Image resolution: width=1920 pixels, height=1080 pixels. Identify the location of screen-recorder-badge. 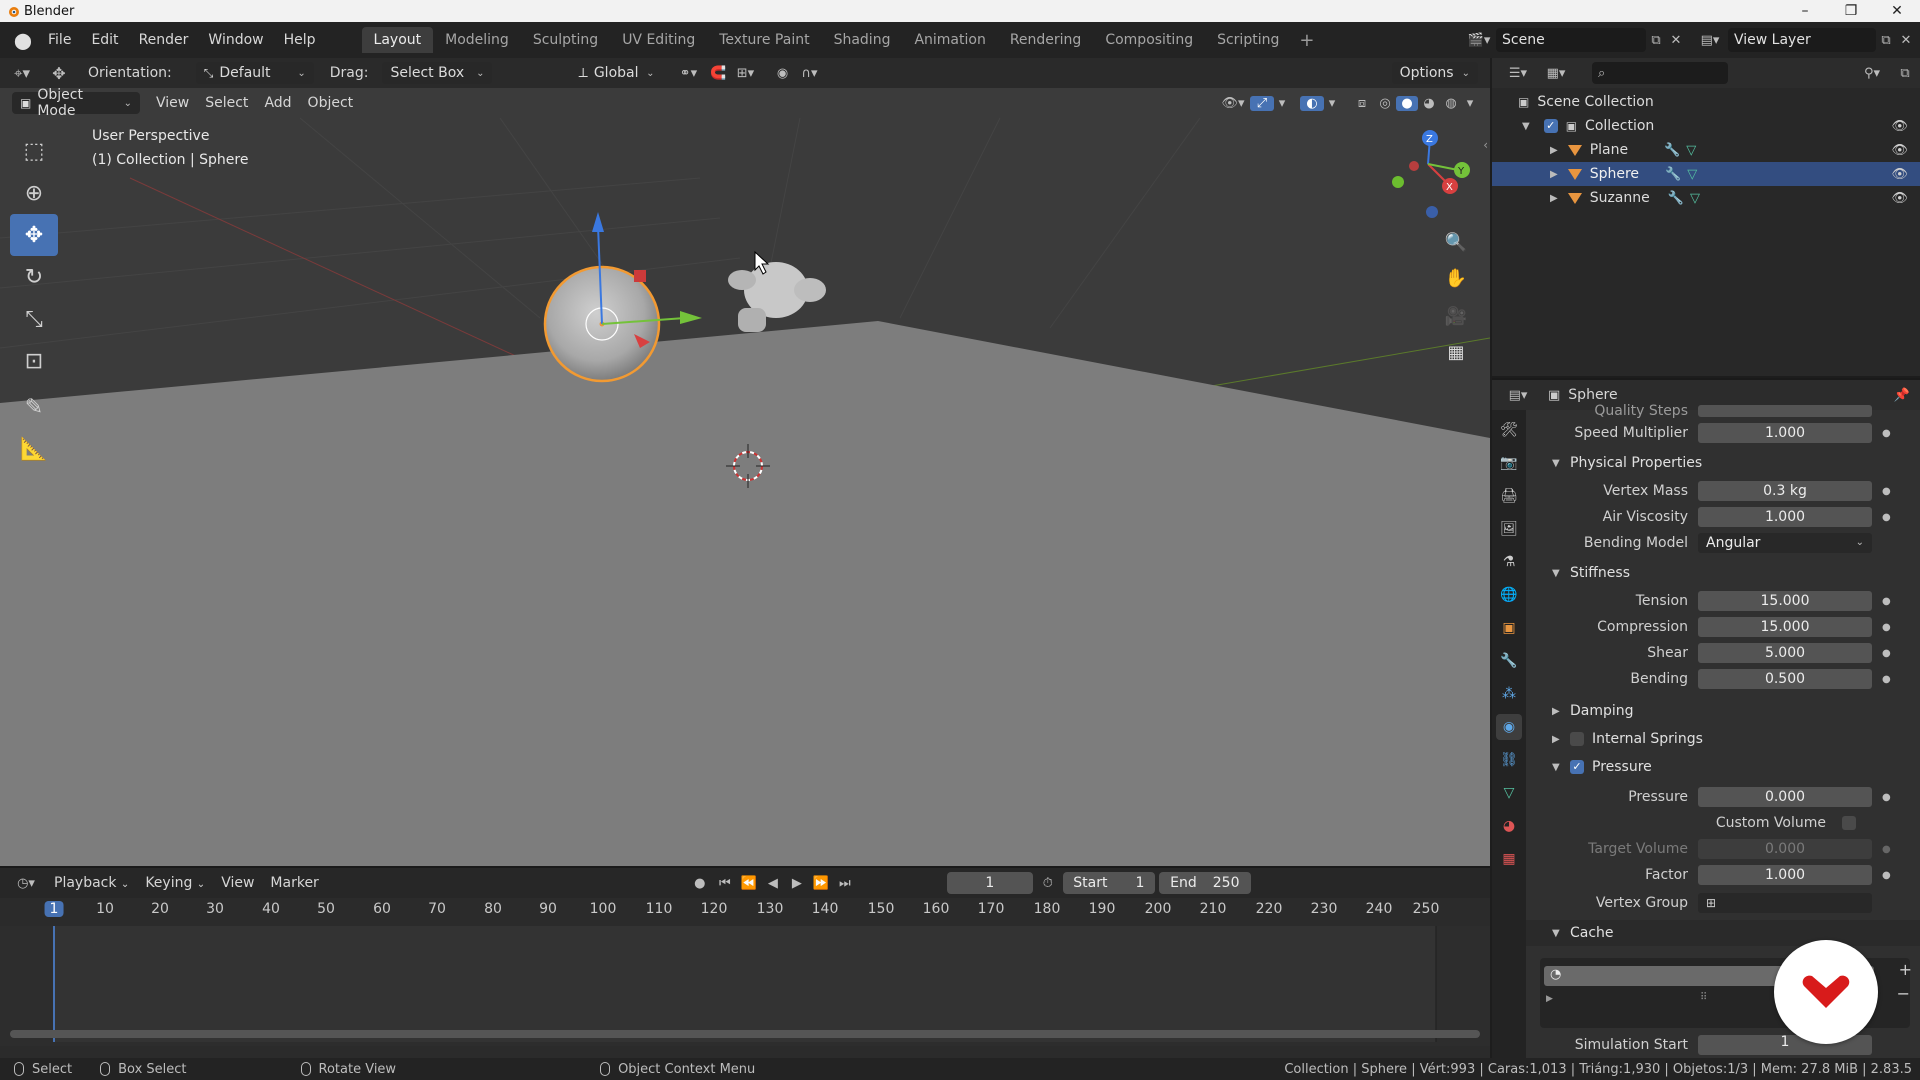
(1826, 992).